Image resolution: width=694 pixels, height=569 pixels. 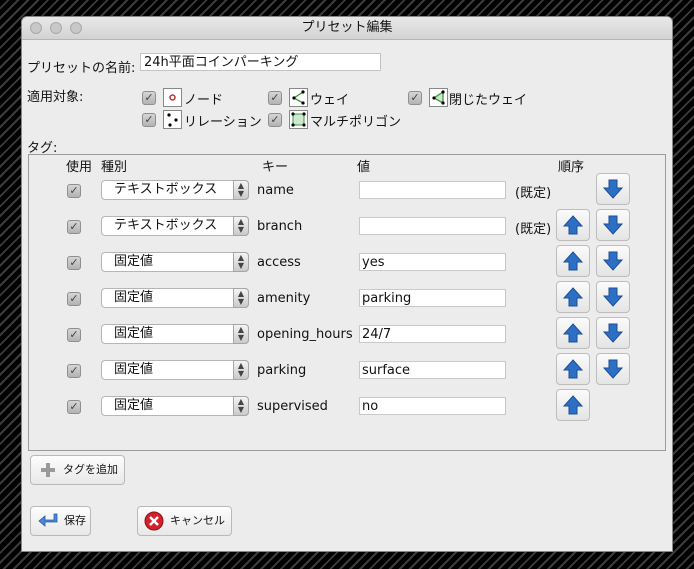 I want to click on title-bar: プリセット編集, so click(x=347, y=28).